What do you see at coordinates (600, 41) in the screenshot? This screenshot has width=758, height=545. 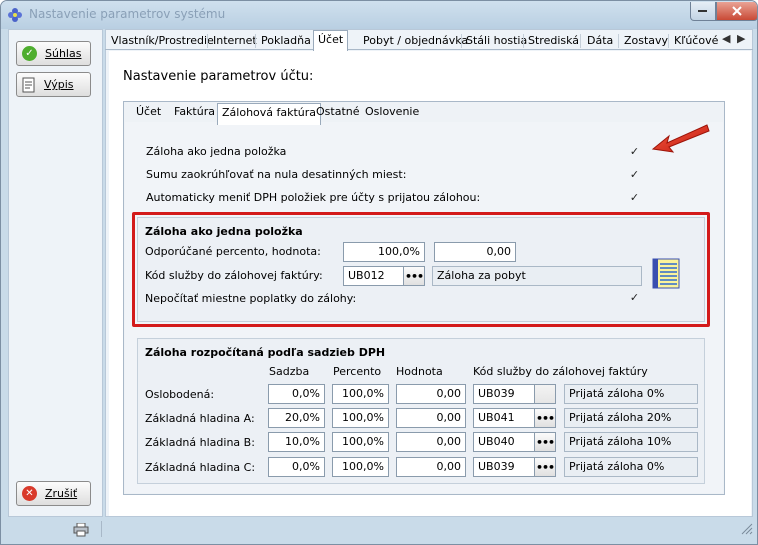 I see `tab-data: Dáta` at bounding box center [600, 41].